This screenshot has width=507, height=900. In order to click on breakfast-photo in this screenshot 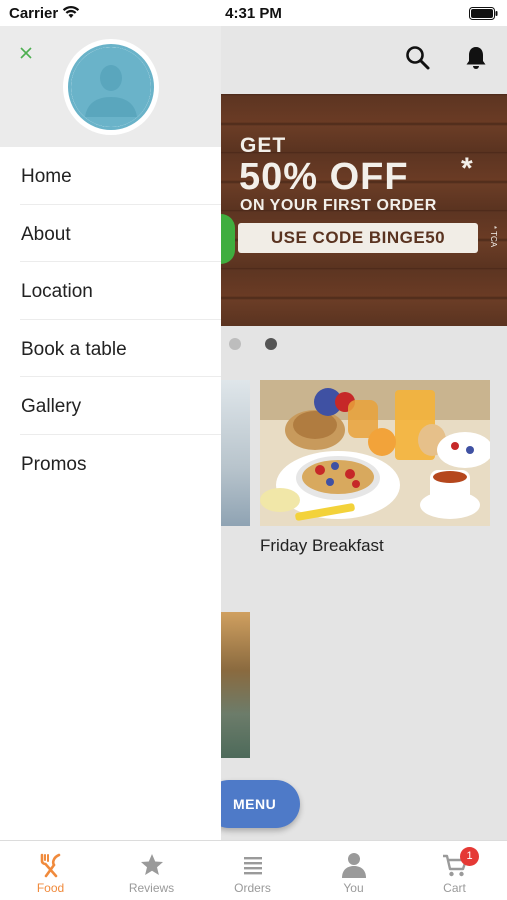, I will do `click(375, 453)`.